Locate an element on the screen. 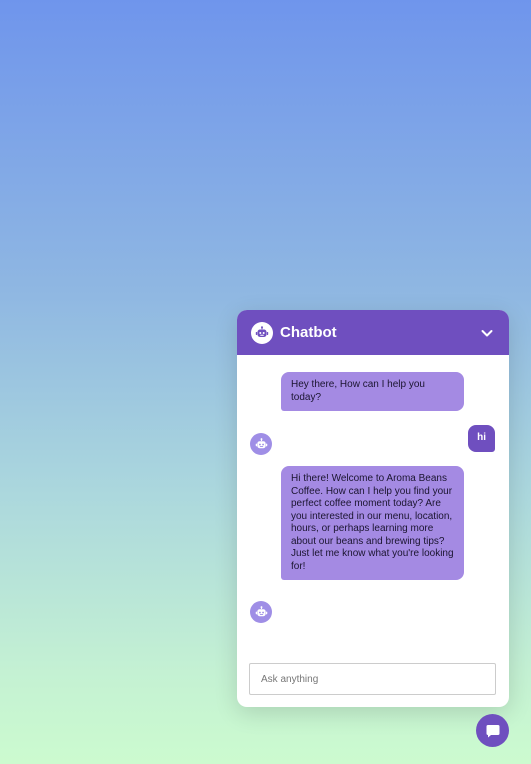  chat-title: Chatbot is located at coordinates (308, 332).